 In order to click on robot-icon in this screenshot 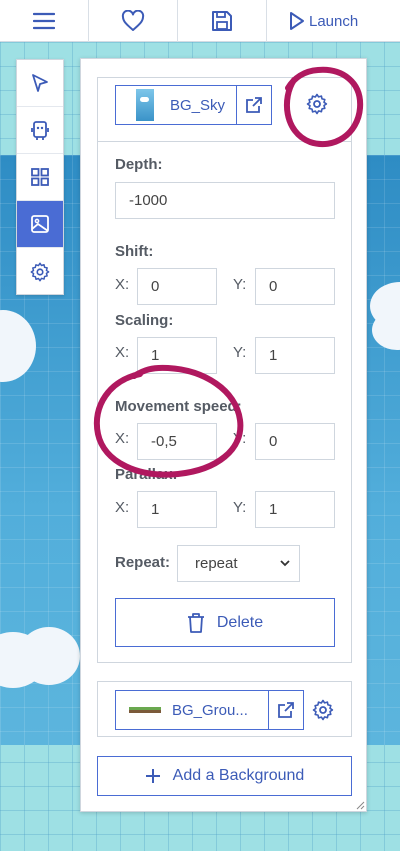, I will do `click(40, 130)`.